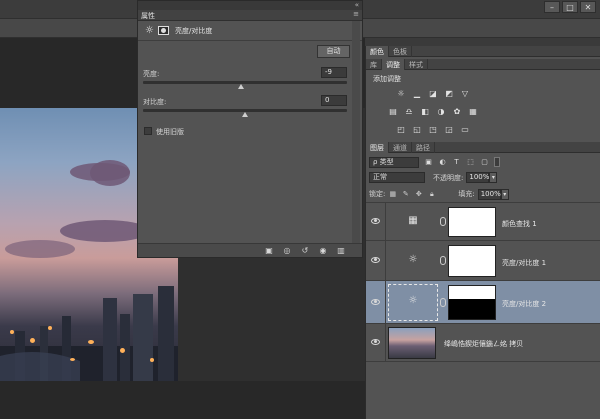 This screenshot has width=600, height=419. Describe the element at coordinates (341, 250) in the screenshot. I see `trash-icon: ▥` at that location.